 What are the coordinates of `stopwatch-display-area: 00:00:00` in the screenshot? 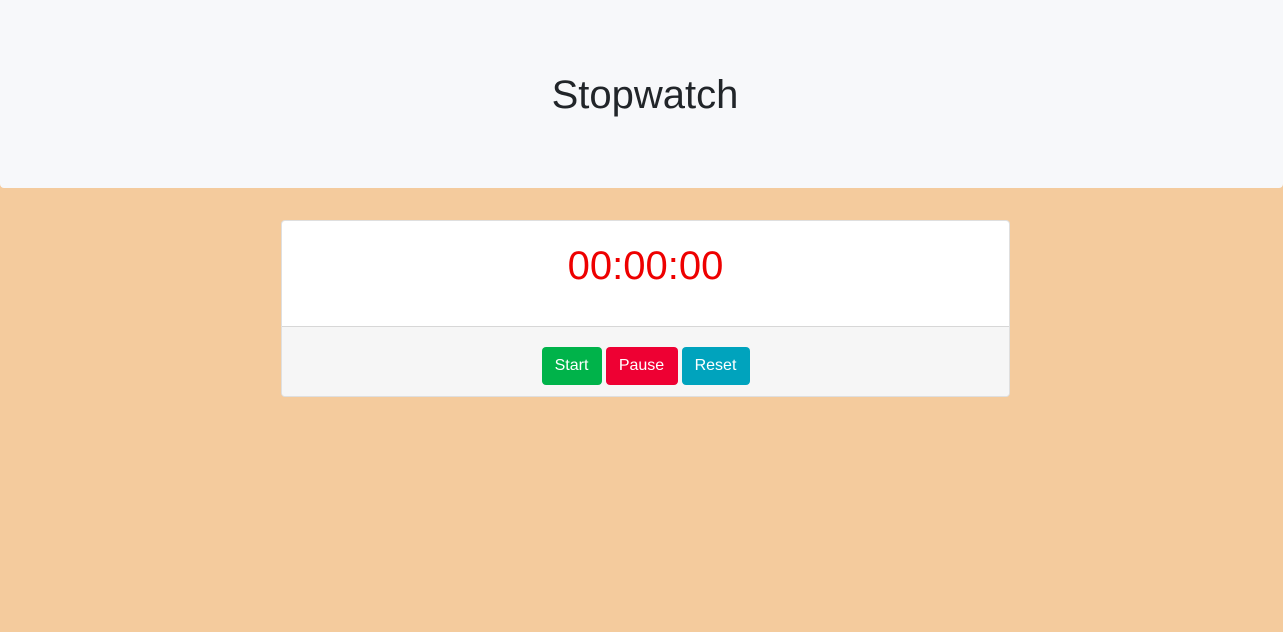 It's located at (645, 273).